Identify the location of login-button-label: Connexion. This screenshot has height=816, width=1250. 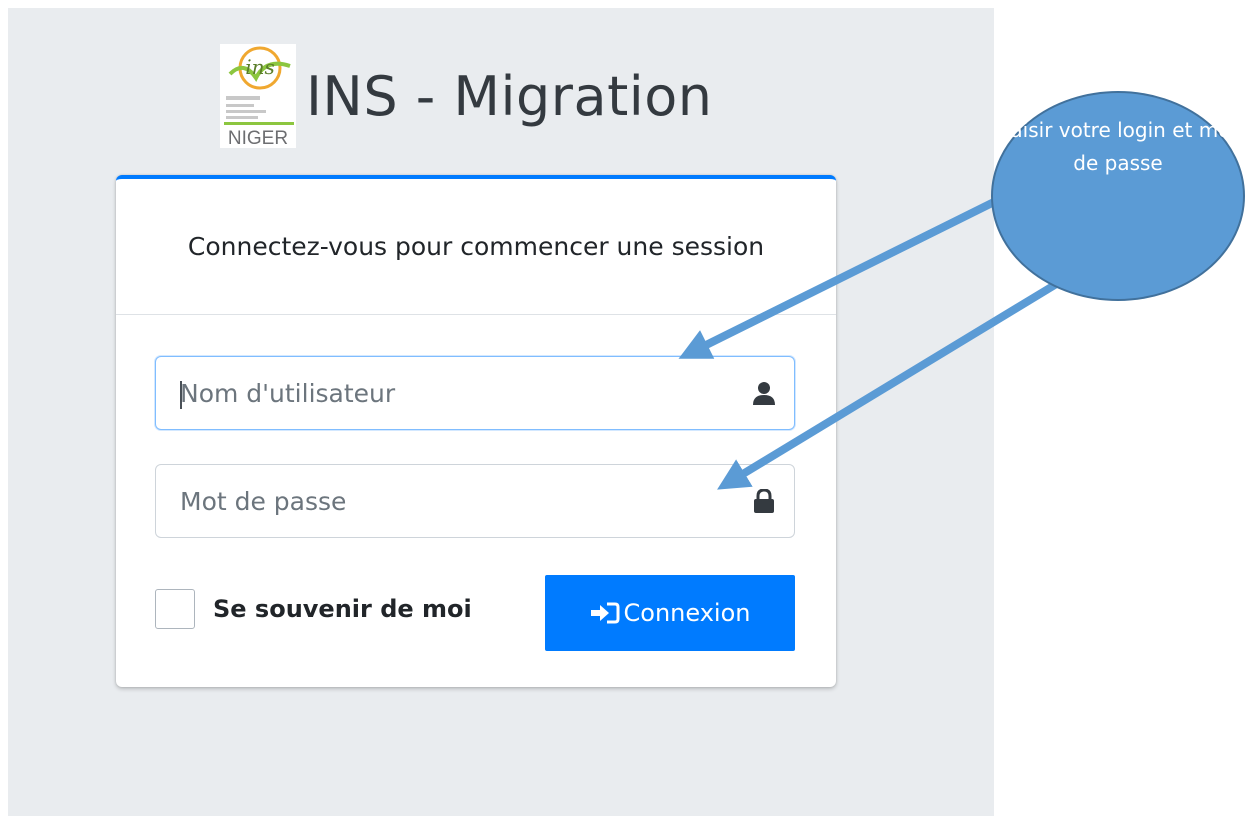
(687, 613).